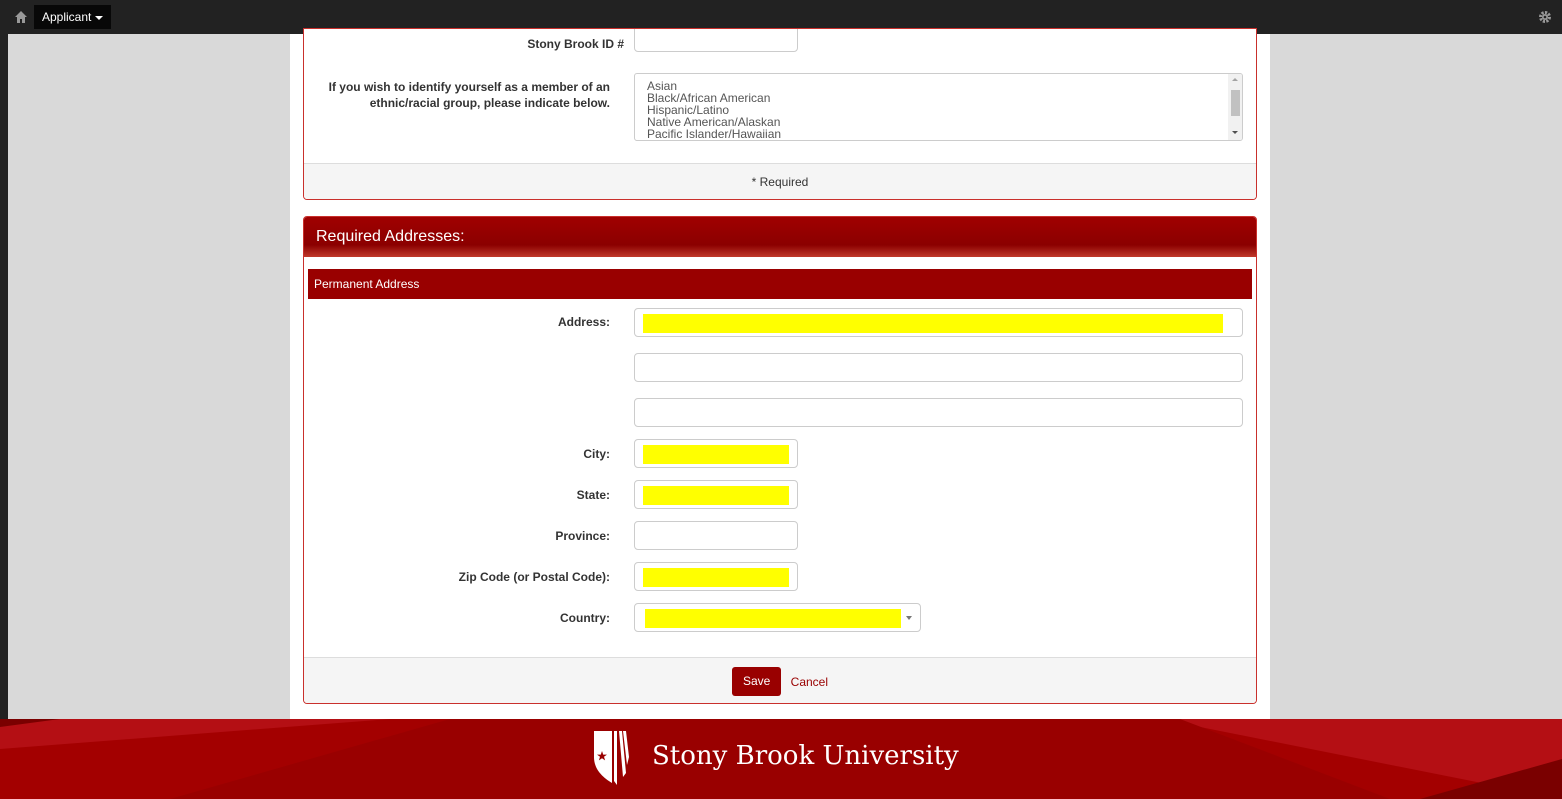 This screenshot has width=1562, height=799. Describe the element at coordinates (575, 44) in the screenshot. I see `stony-brook-id-label: Stony Brook ID #` at that location.